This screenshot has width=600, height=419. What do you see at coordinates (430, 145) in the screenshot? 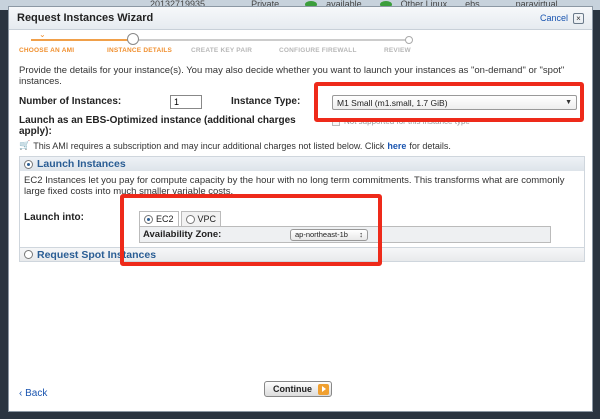
I see `subscription-tail: for details.` at bounding box center [430, 145].